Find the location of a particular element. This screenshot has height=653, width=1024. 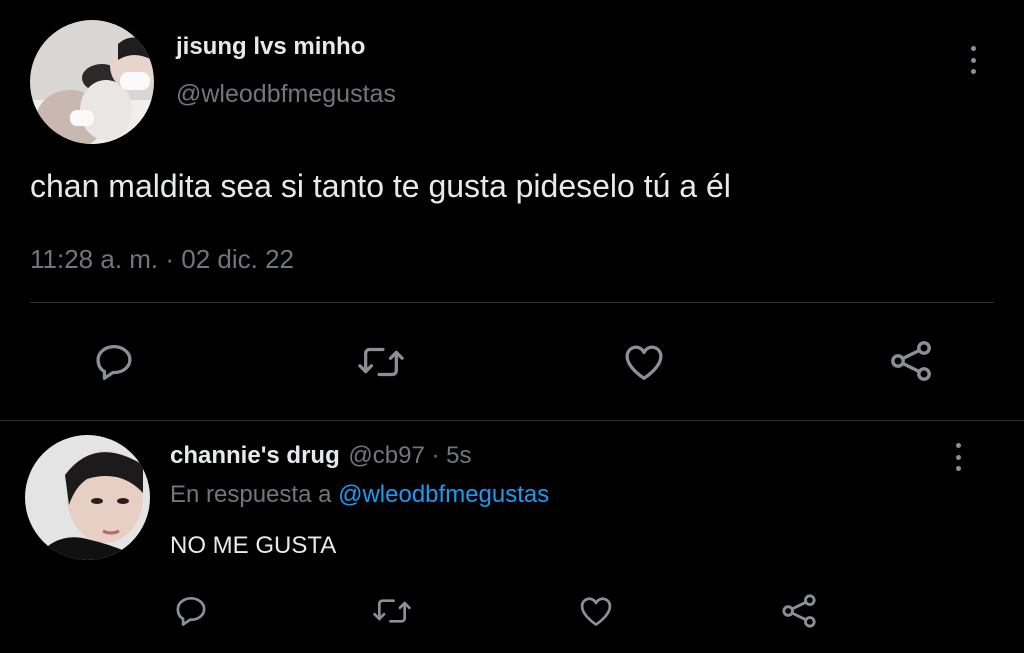

author-avatar is located at coordinates (92, 82).